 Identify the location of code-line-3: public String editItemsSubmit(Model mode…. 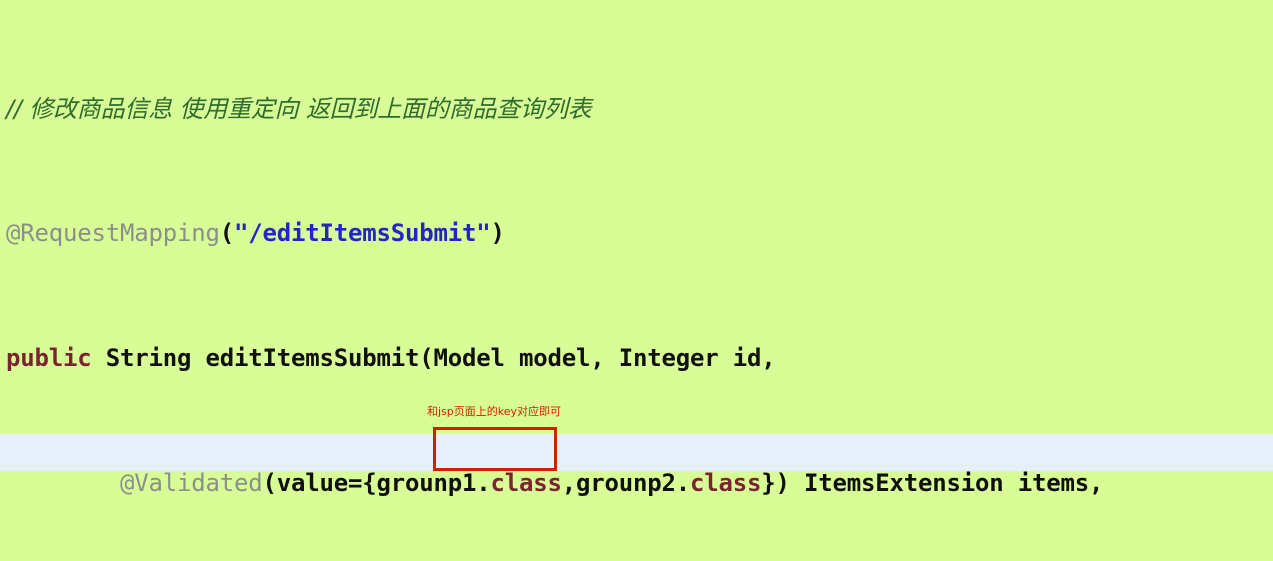
(636, 358).